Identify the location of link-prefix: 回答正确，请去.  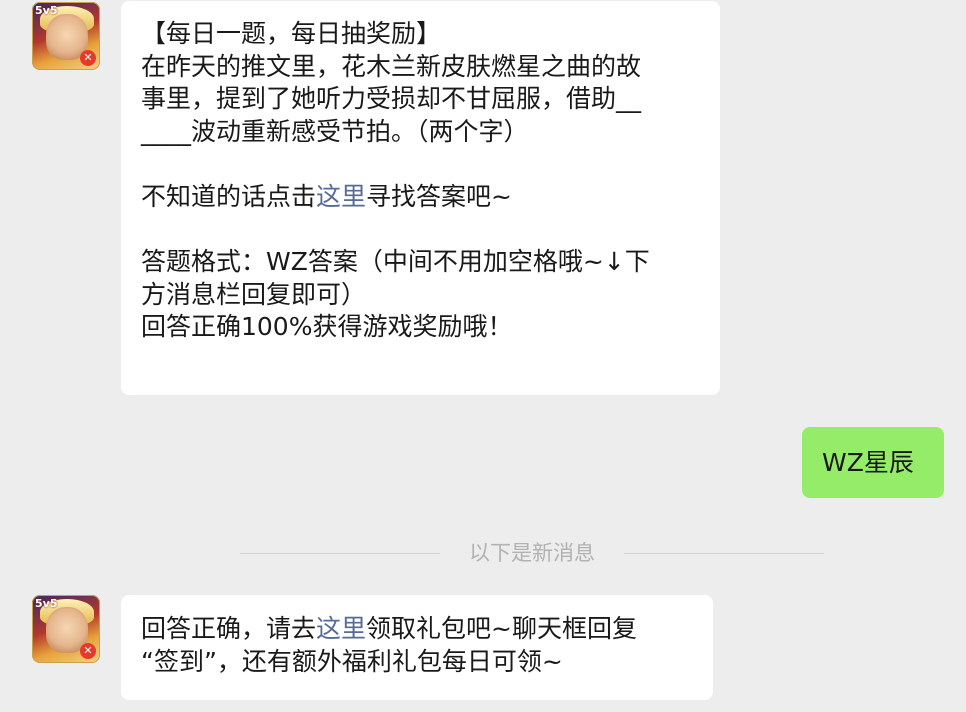
(229, 628).